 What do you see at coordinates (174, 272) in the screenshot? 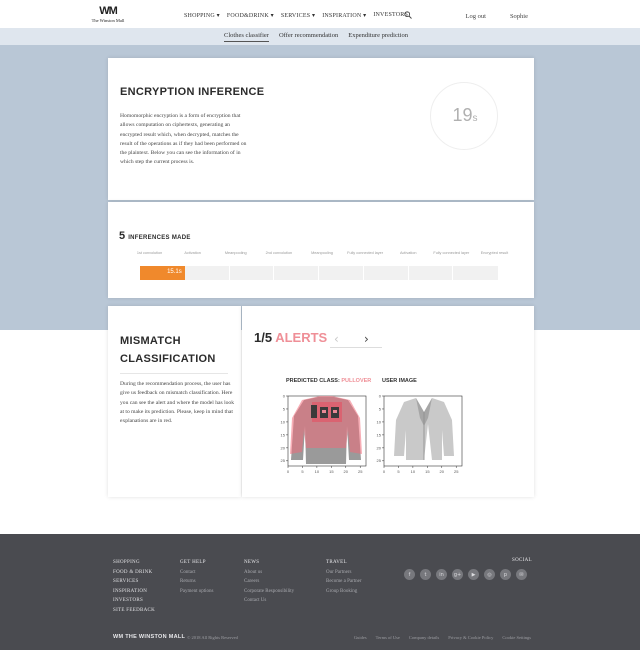
I see `progress-label: 15.1s` at bounding box center [174, 272].